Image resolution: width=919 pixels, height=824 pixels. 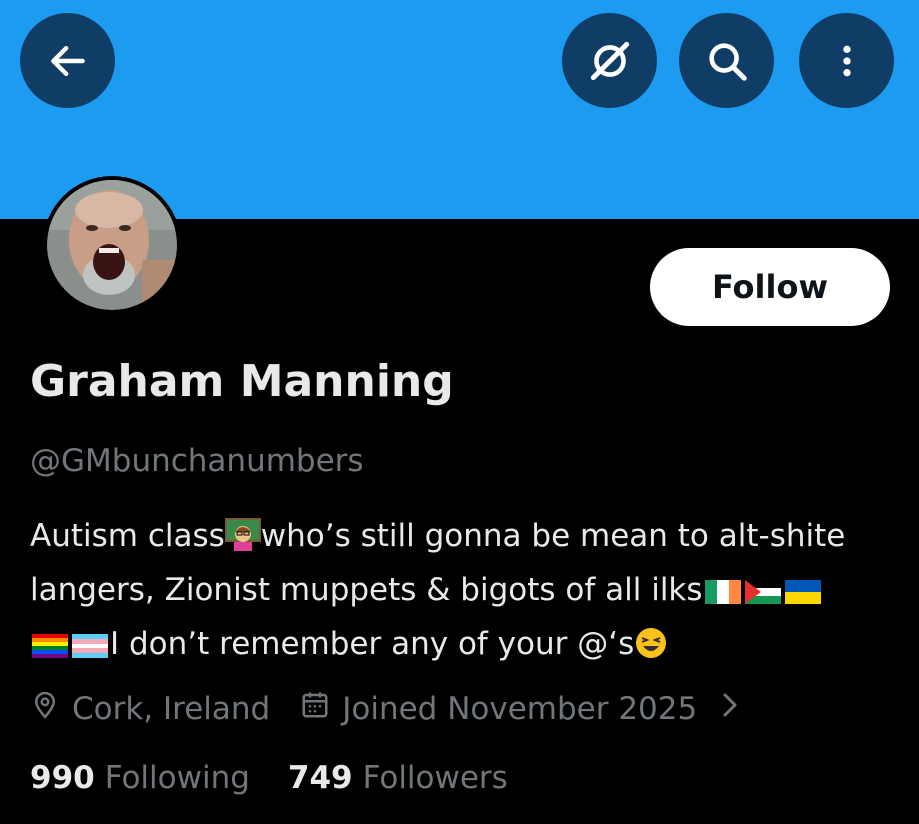 I want to click on ireland-flag-icon, so click(x=723, y=596).